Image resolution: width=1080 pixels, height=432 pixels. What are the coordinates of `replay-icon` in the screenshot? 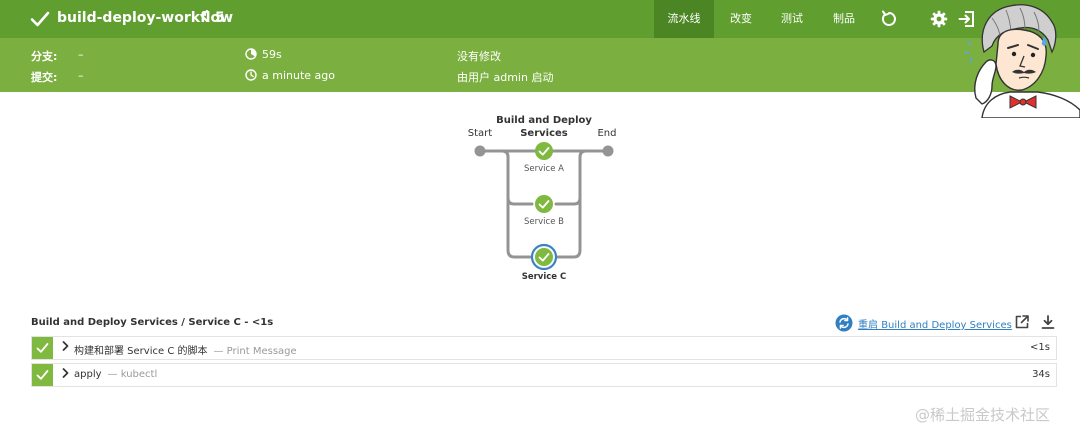 It's located at (889, 19).